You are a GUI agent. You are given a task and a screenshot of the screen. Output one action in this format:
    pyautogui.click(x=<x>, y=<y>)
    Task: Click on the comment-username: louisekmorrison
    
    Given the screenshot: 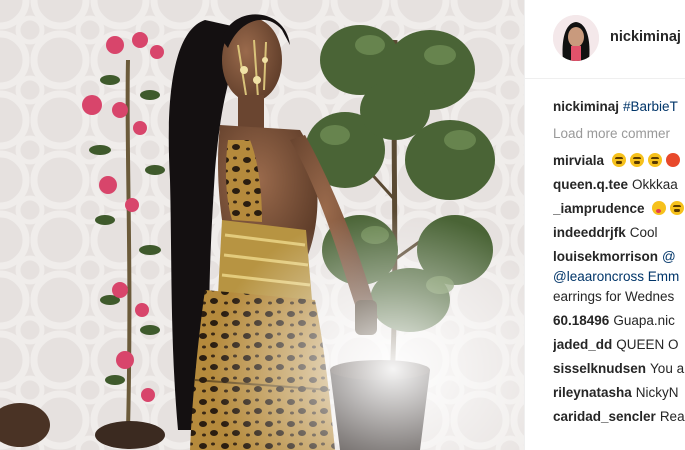 What is the action you would take?
    pyautogui.click(x=605, y=256)
    